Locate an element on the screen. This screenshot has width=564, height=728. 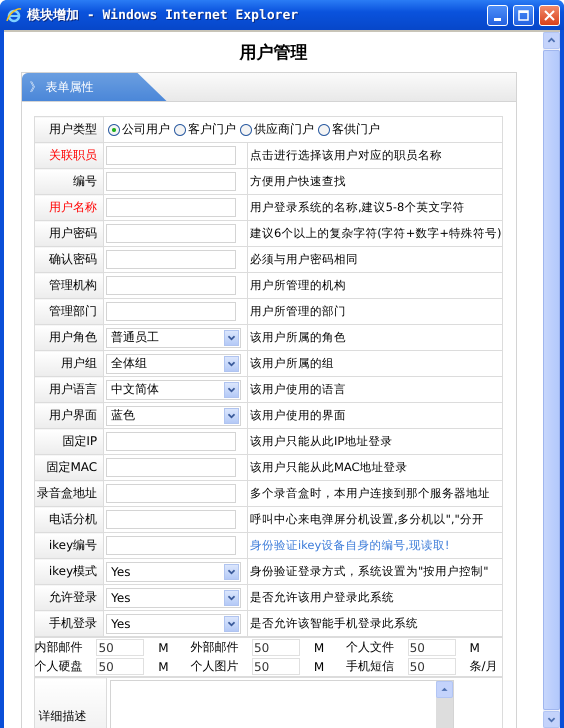
field-label: 手机登录 is located at coordinates (69, 623).